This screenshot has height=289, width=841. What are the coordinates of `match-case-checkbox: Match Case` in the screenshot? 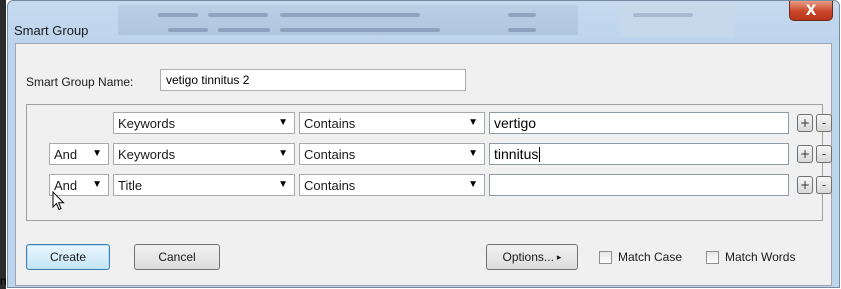 It's located at (640, 257).